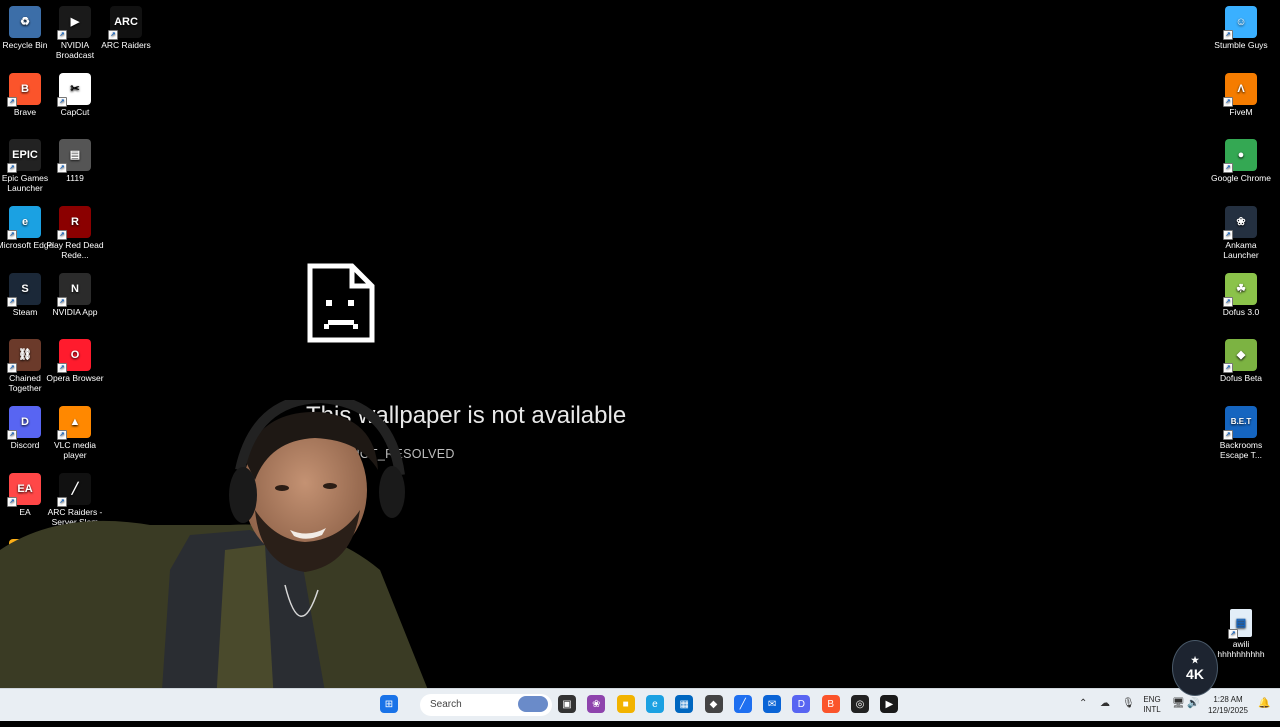 This screenshot has width=1280, height=727. Describe the element at coordinates (1241, 312) in the screenshot. I see `icon-label: Dofus 3.0` at that location.